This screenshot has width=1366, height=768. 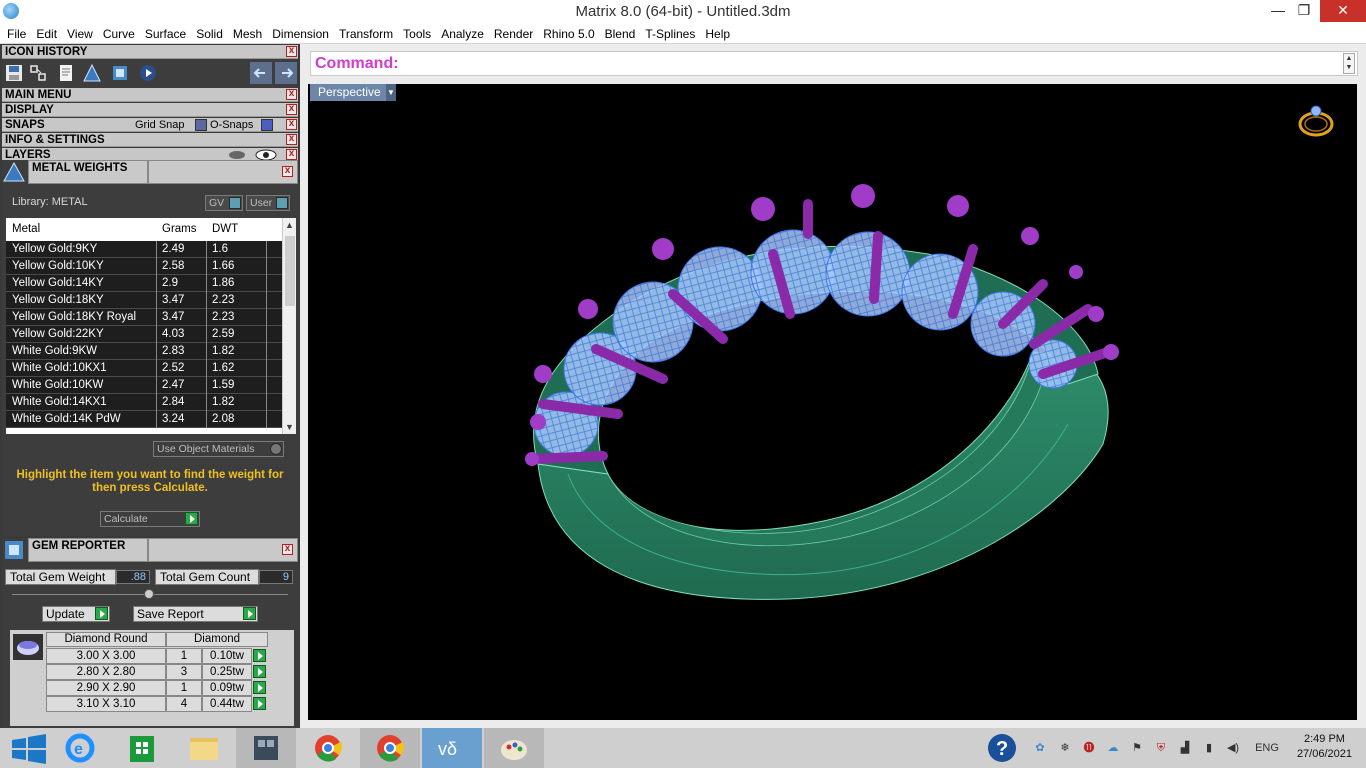 What do you see at coordinates (14, 73) in the screenshot?
I see `save-icon` at bounding box center [14, 73].